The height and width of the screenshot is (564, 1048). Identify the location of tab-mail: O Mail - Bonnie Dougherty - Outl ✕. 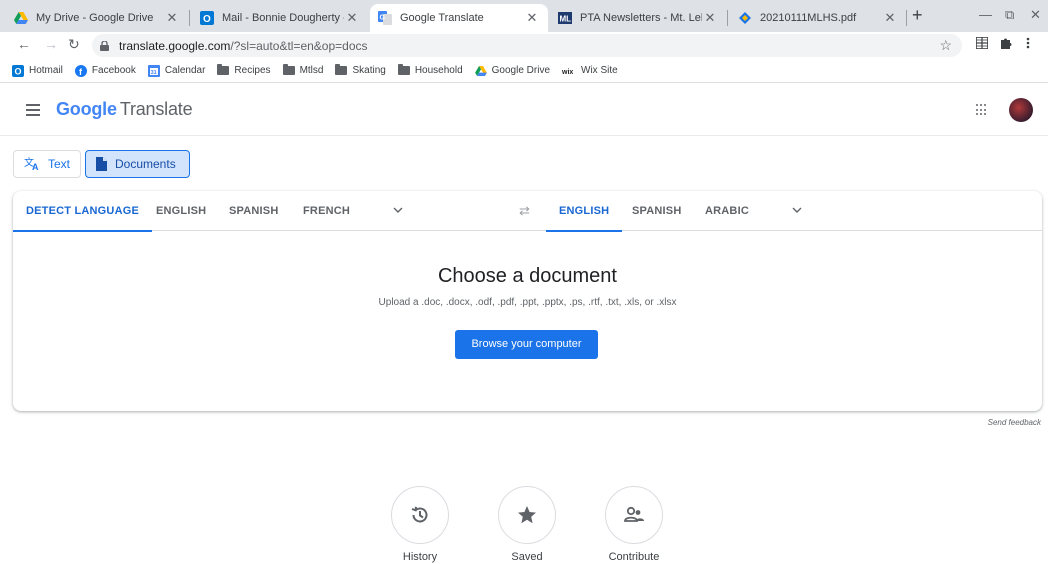
(280, 18).